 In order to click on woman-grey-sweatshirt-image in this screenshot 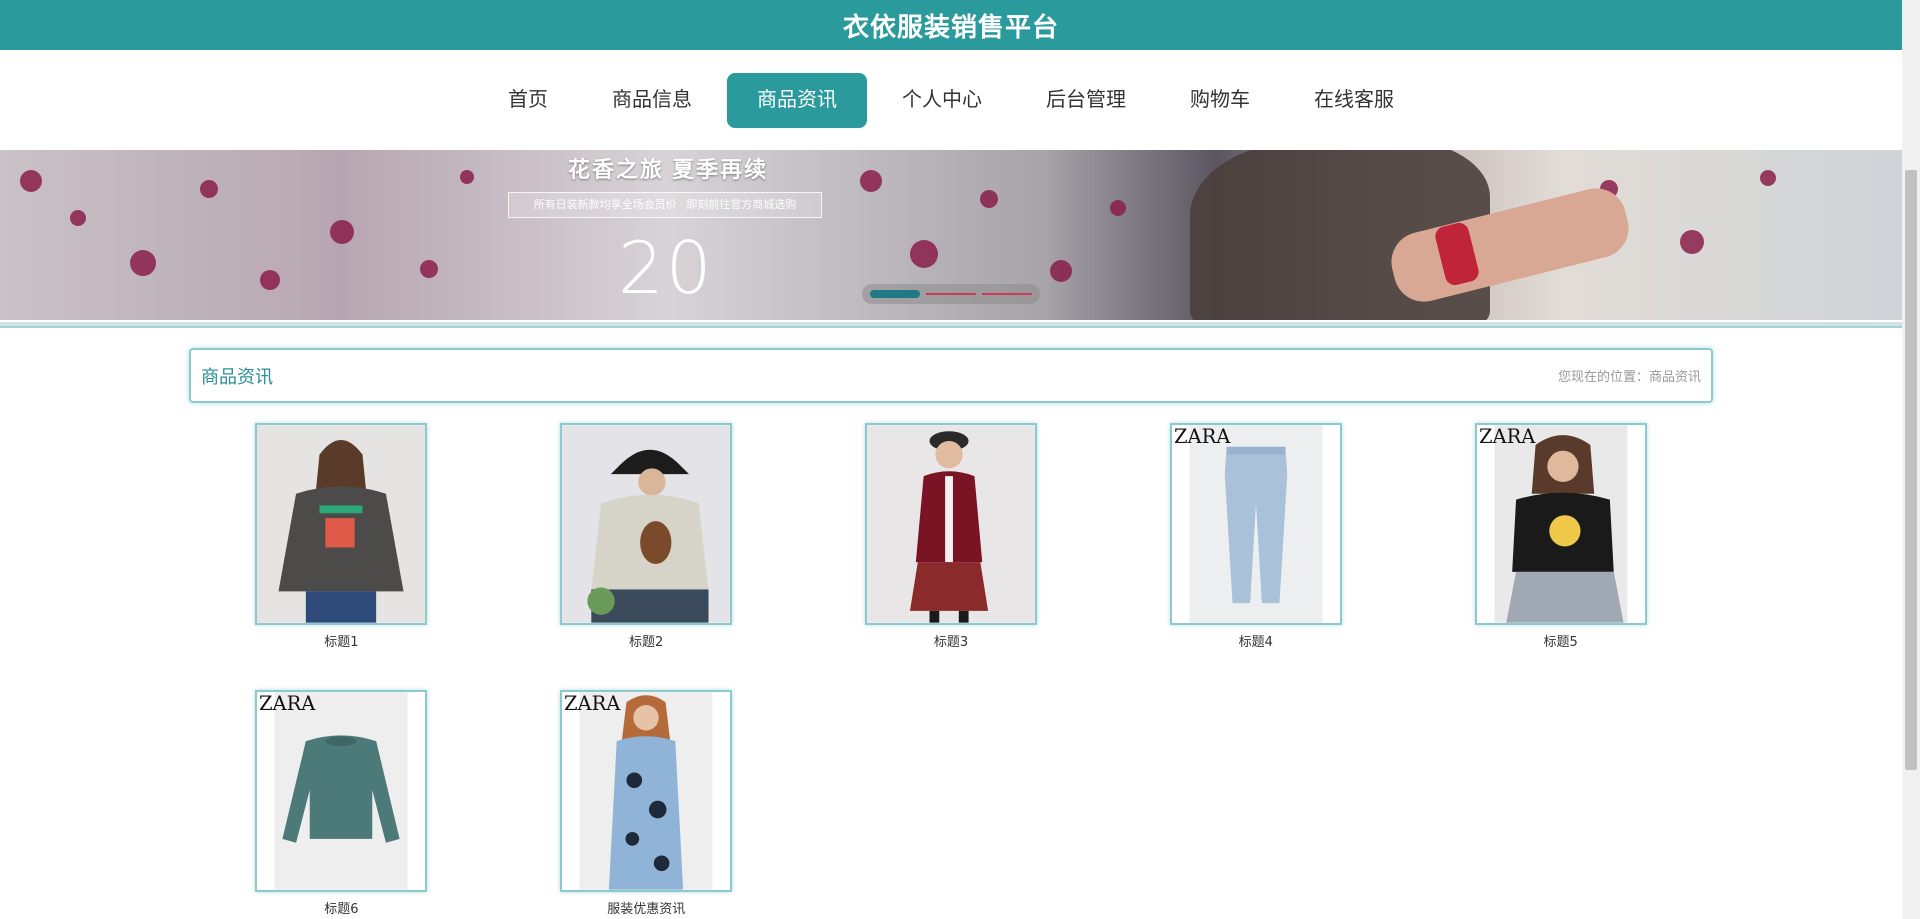, I will do `click(341, 524)`.